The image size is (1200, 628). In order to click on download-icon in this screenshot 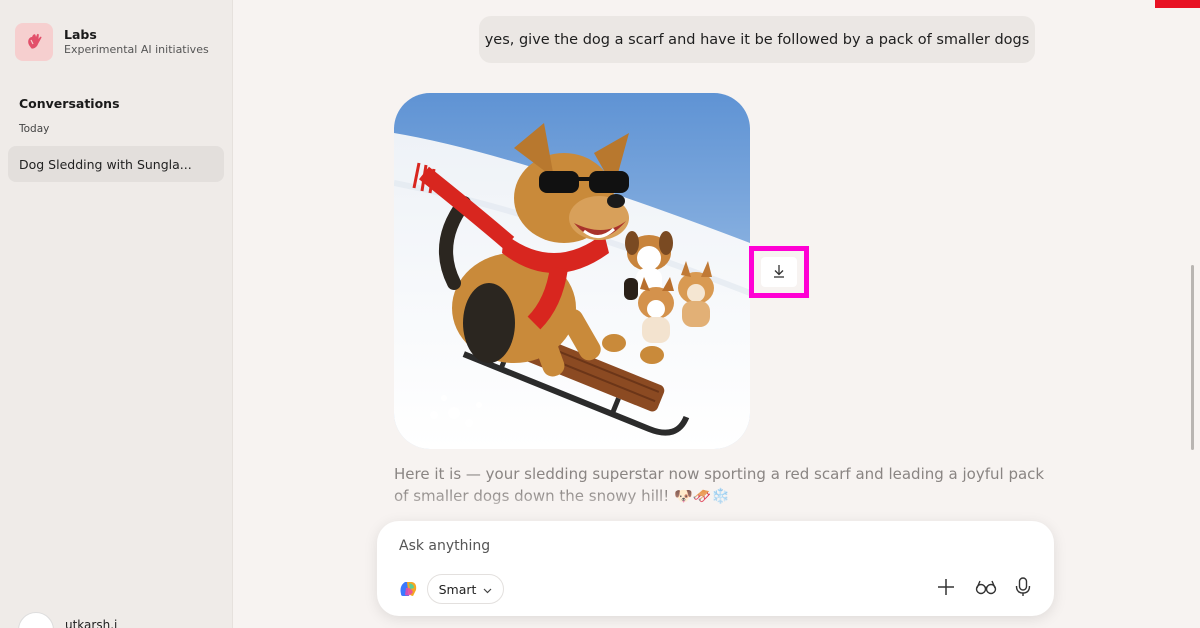, I will do `click(779, 272)`.